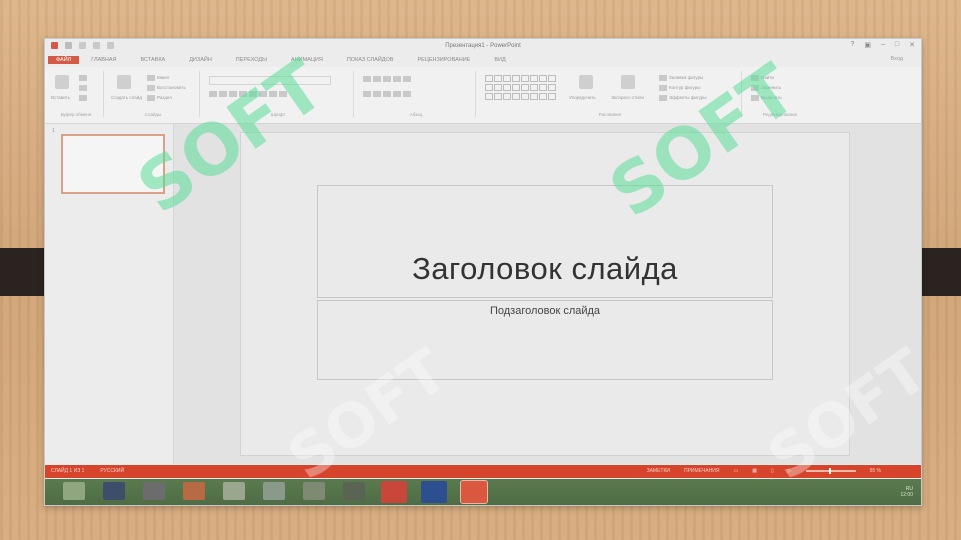 The image size is (961, 540). Describe the element at coordinates (377, 79) in the screenshot. I see `numbering-icon` at that location.